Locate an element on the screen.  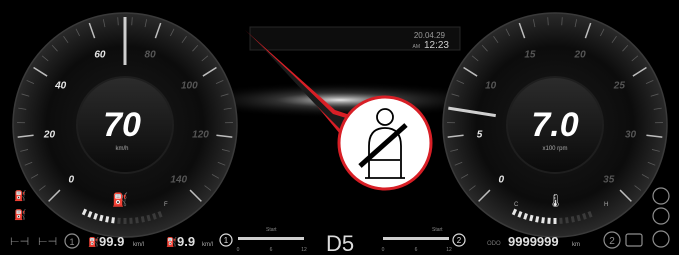
speed-tick-label: 140 is located at coordinates (178, 180).